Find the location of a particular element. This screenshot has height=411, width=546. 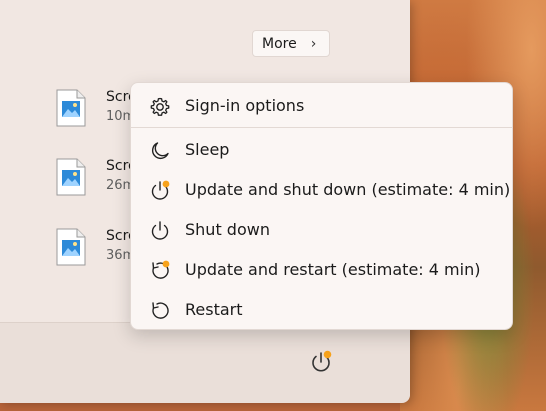

menu-separator is located at coordinates (321, 127).